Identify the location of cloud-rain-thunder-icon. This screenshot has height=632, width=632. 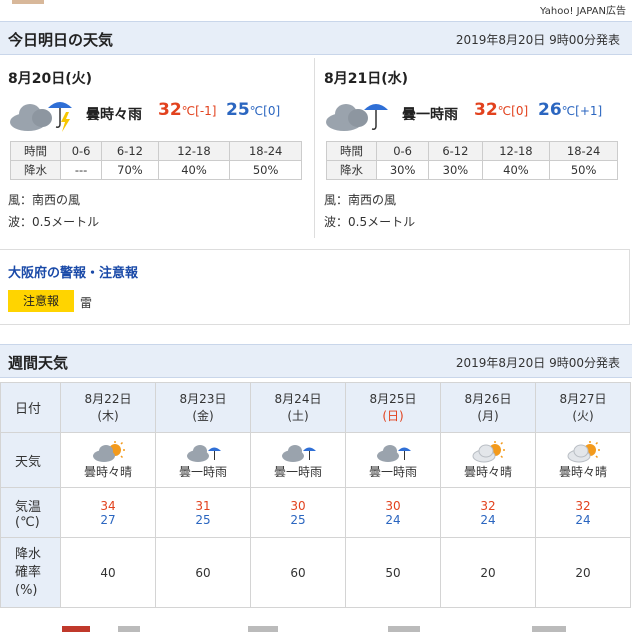
(41, 117).